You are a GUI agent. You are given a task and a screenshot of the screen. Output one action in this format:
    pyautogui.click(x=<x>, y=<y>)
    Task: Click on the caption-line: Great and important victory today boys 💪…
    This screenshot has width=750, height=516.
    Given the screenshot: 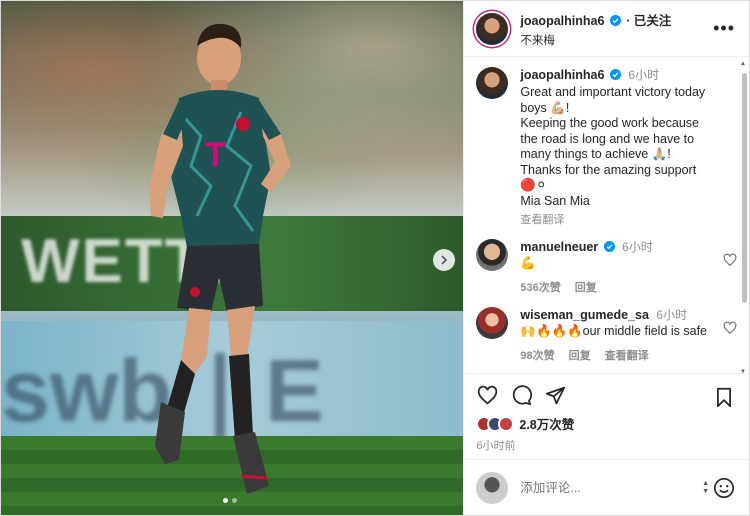 What is the action you would take?
    pyautogui.click(x=613, y=100)
    